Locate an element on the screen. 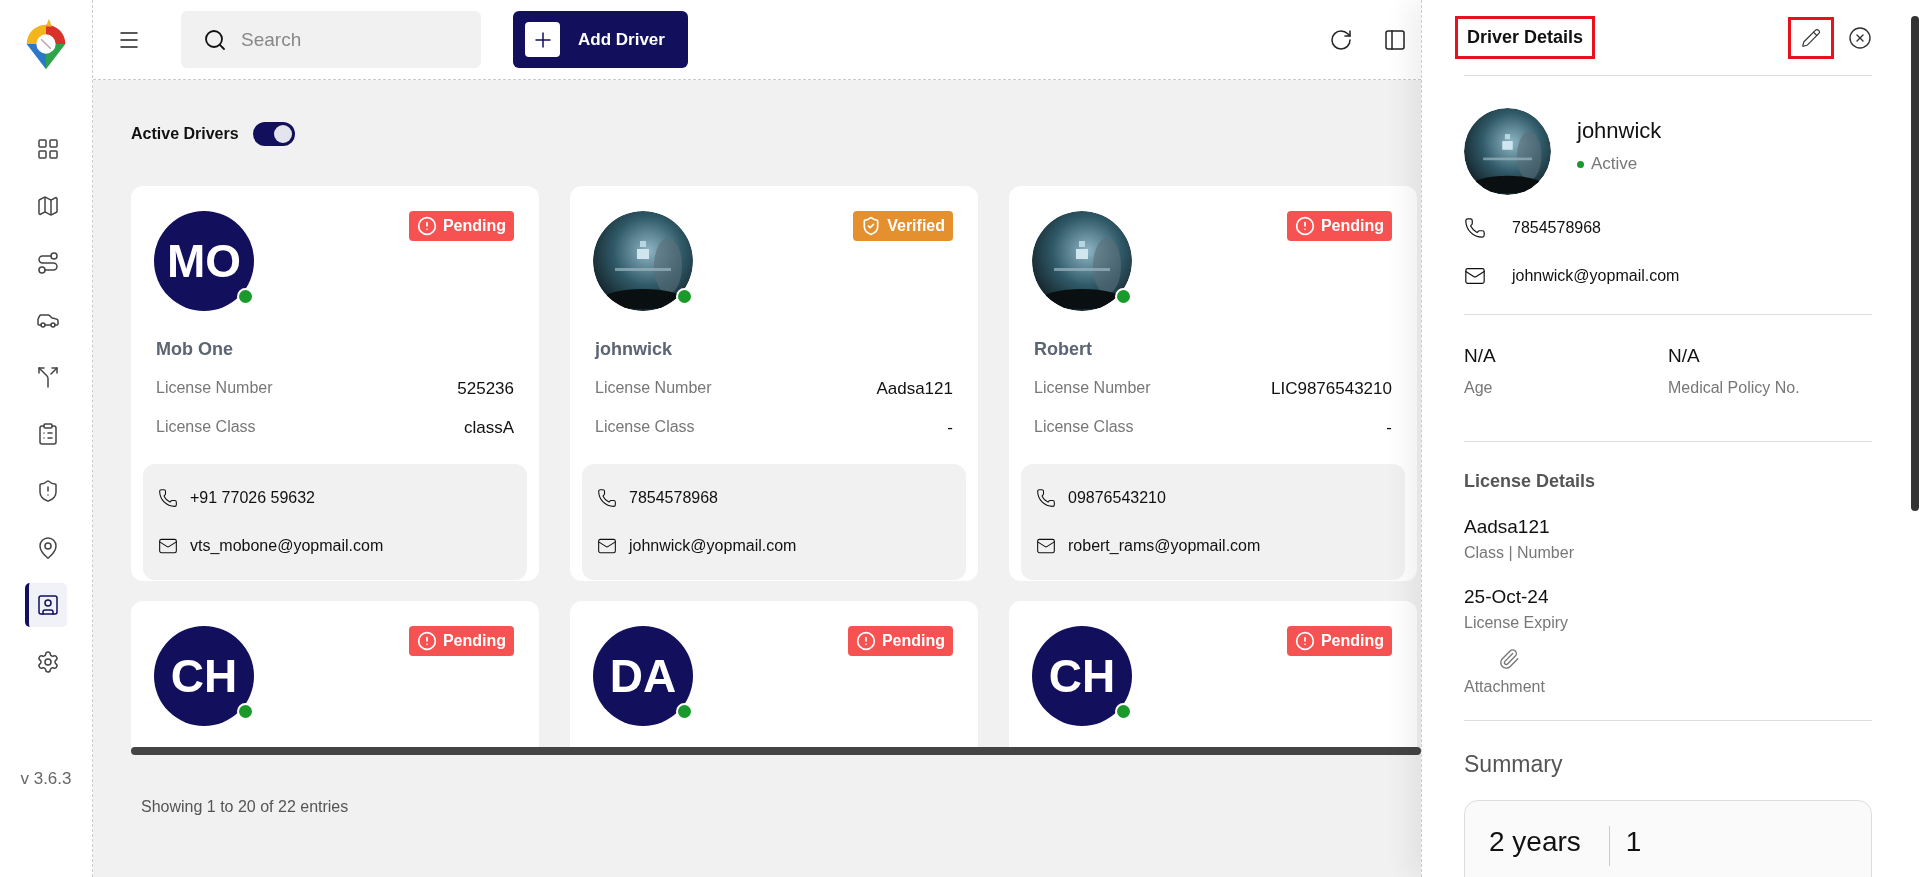 The width and height of the screenshot is (1919, 877). search-icon is located at coordinates (215, 39).